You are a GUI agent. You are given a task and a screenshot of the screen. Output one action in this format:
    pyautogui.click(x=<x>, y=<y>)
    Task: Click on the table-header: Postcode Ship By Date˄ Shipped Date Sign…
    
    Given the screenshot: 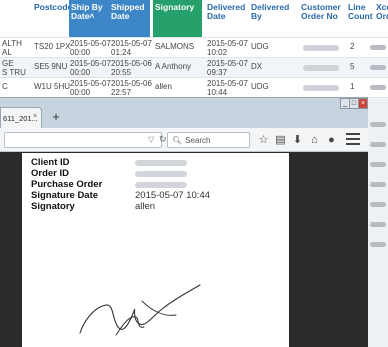 What is the action you would take?
    pyautogui.click(x=194, y=18)
    